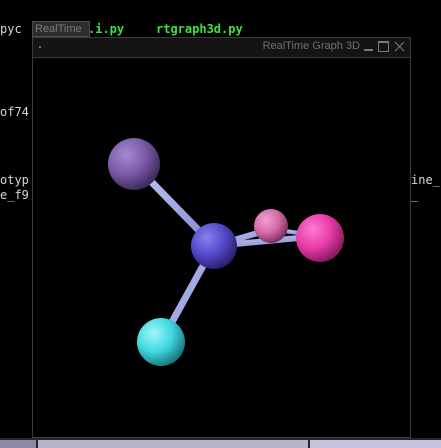 The height and width of the screenshot is (448, 441). Describe the element at coordinates (383, 46) in the screenshot. I see `maximize-icon` at that location.